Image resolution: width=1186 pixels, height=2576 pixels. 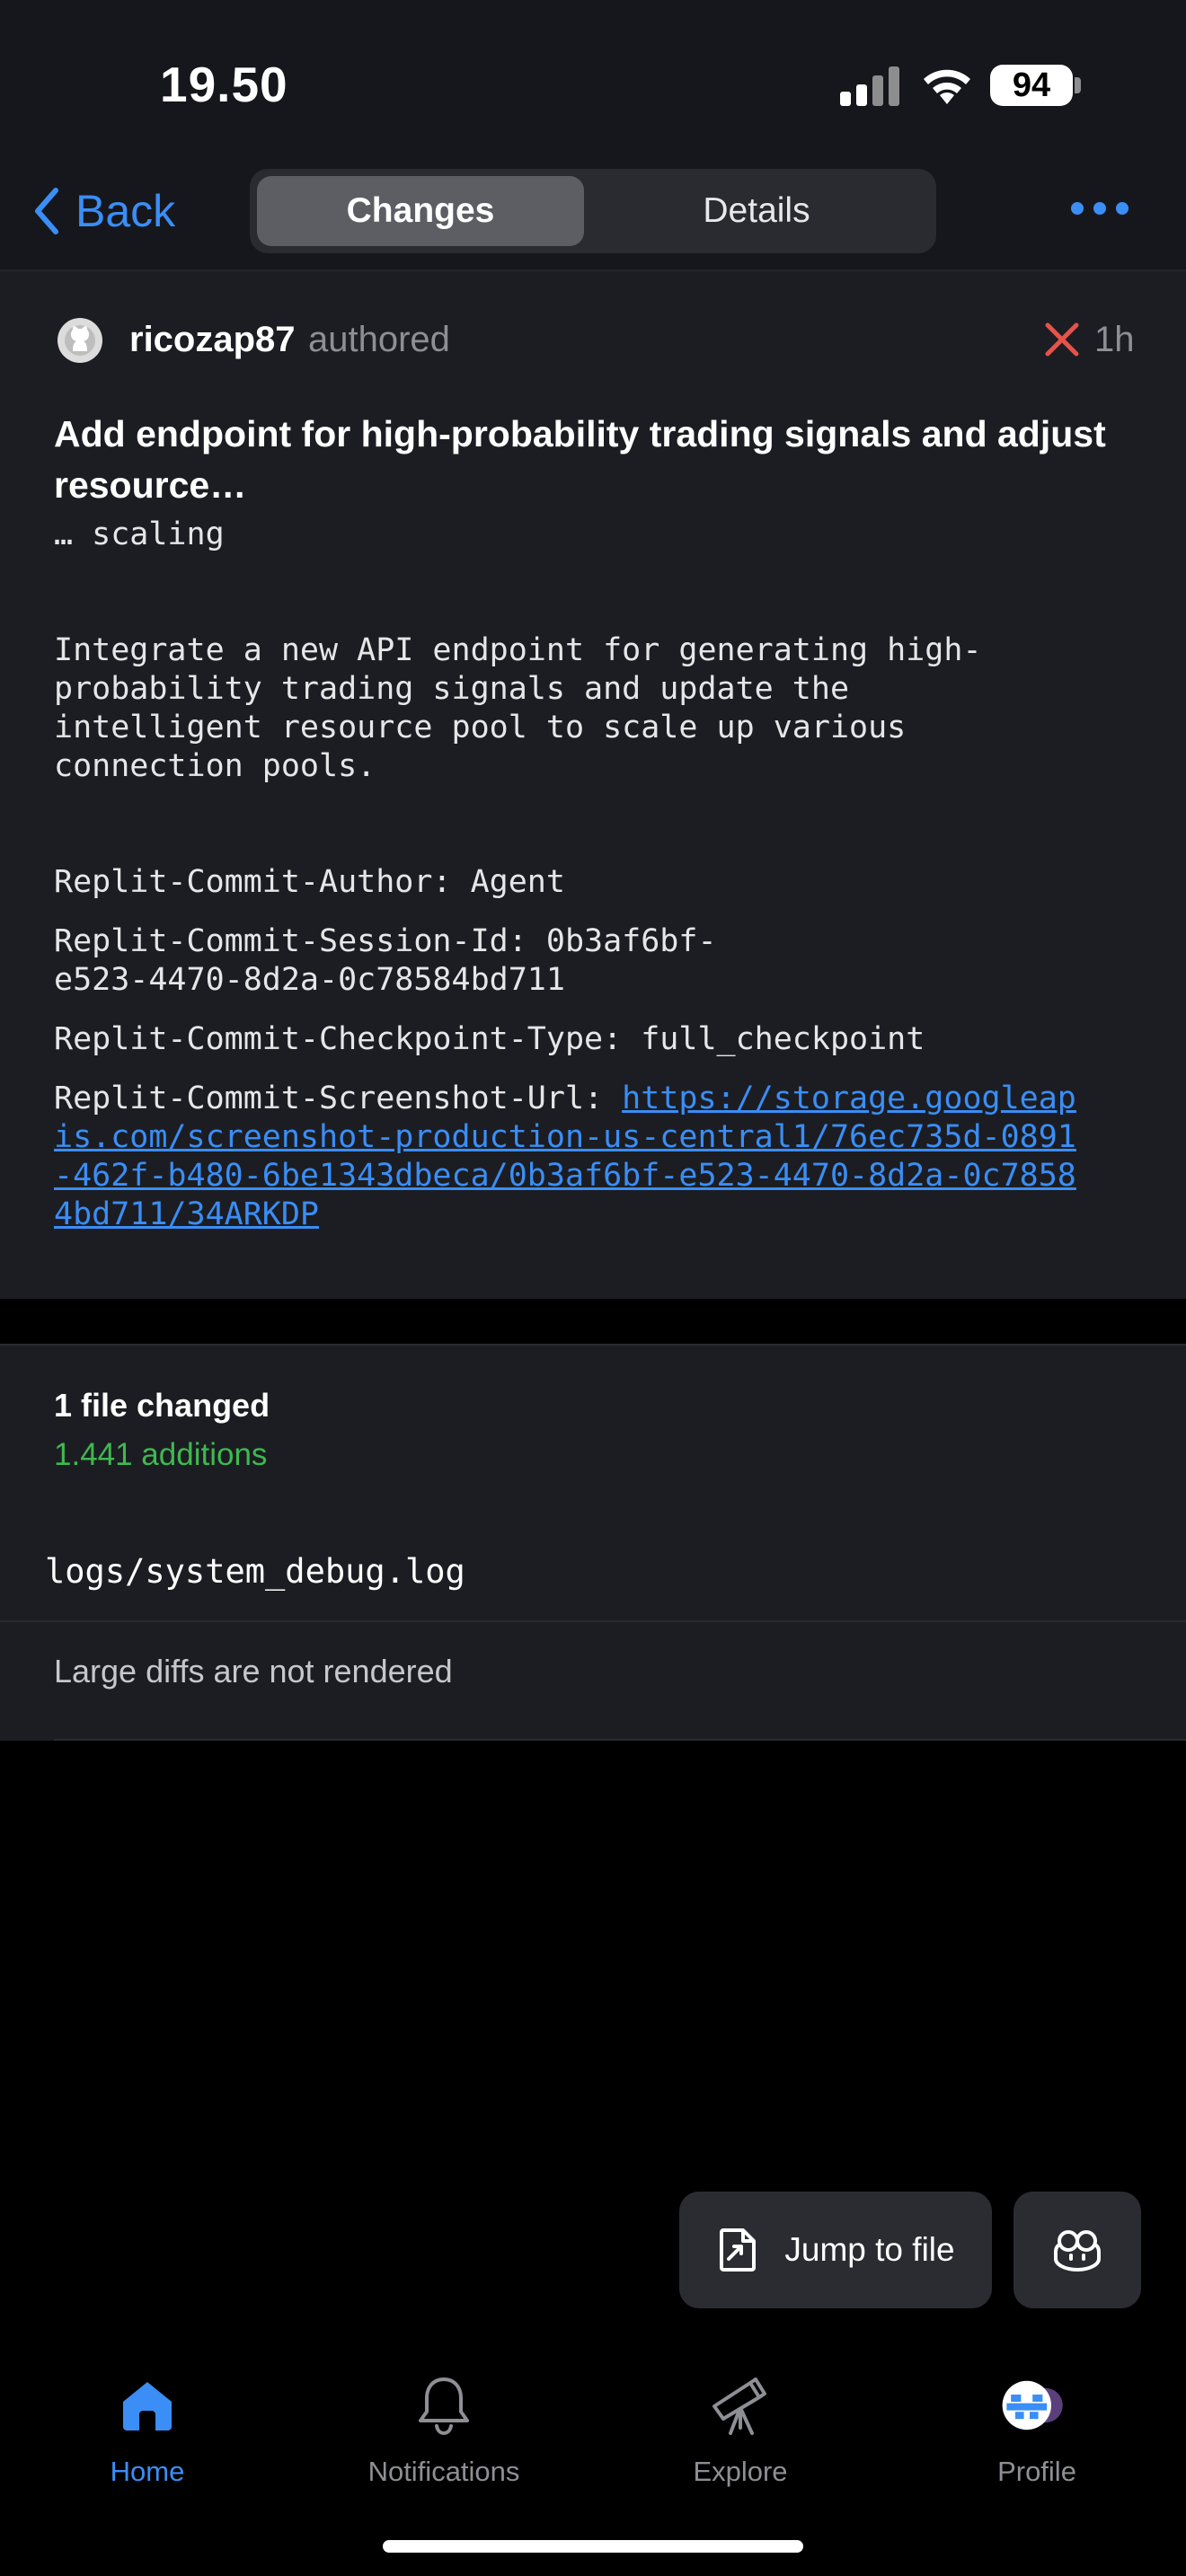 I want to click on tab-details: Details, so click(x=756, y=211).